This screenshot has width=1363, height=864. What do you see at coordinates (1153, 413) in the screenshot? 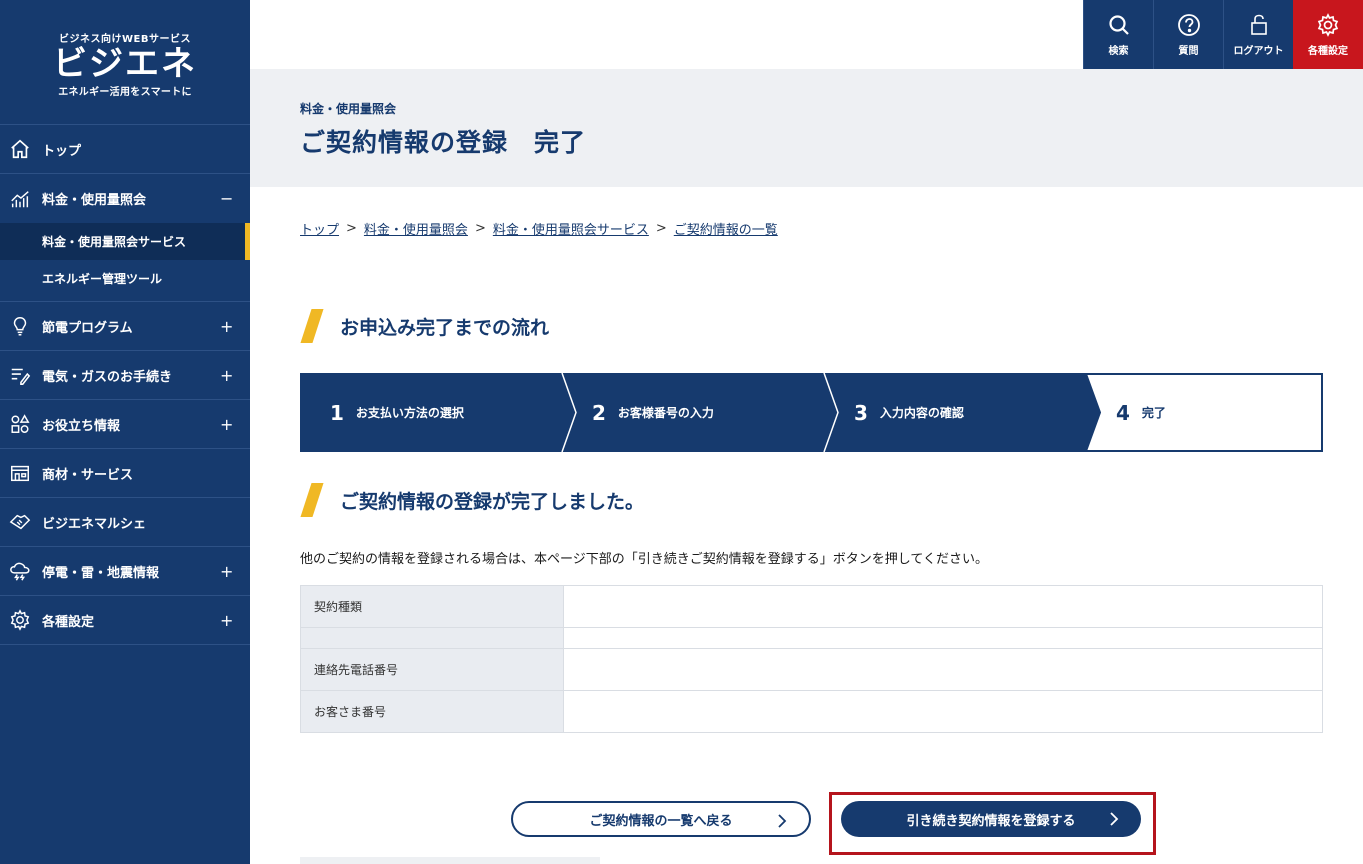
I see `step-text: 完了` at bounding box center [1153, 413].